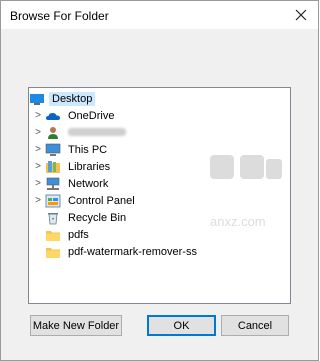 This screenshot has width=320, height=361. What do you see at coordinates (88, 149) in the screenshot?
I see `tree-item-label: This PC` at bounding box center [88, 149].